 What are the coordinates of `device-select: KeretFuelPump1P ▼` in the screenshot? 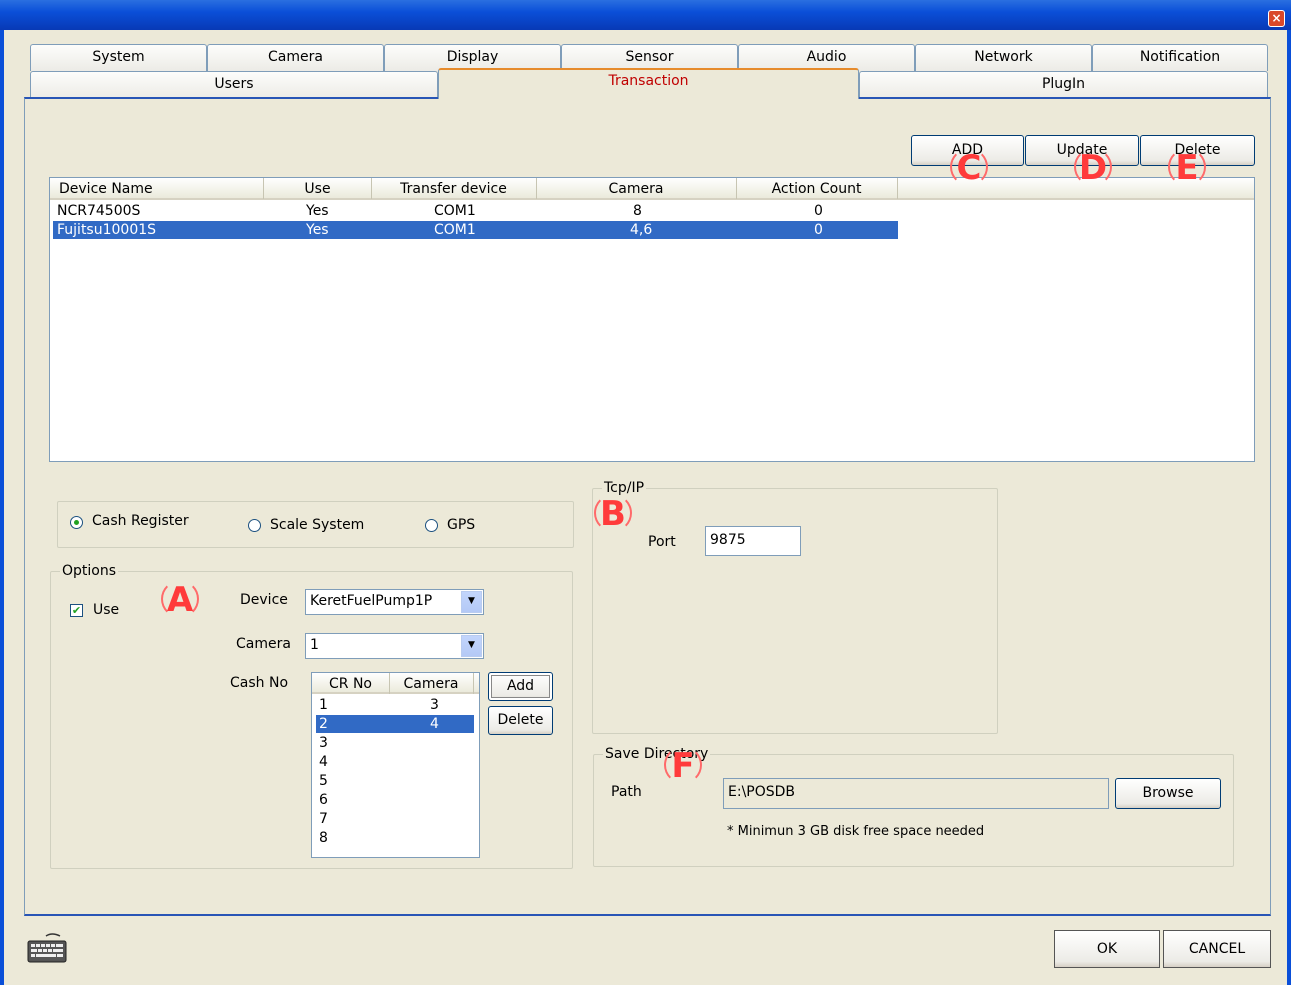 It's located at (394, 602).